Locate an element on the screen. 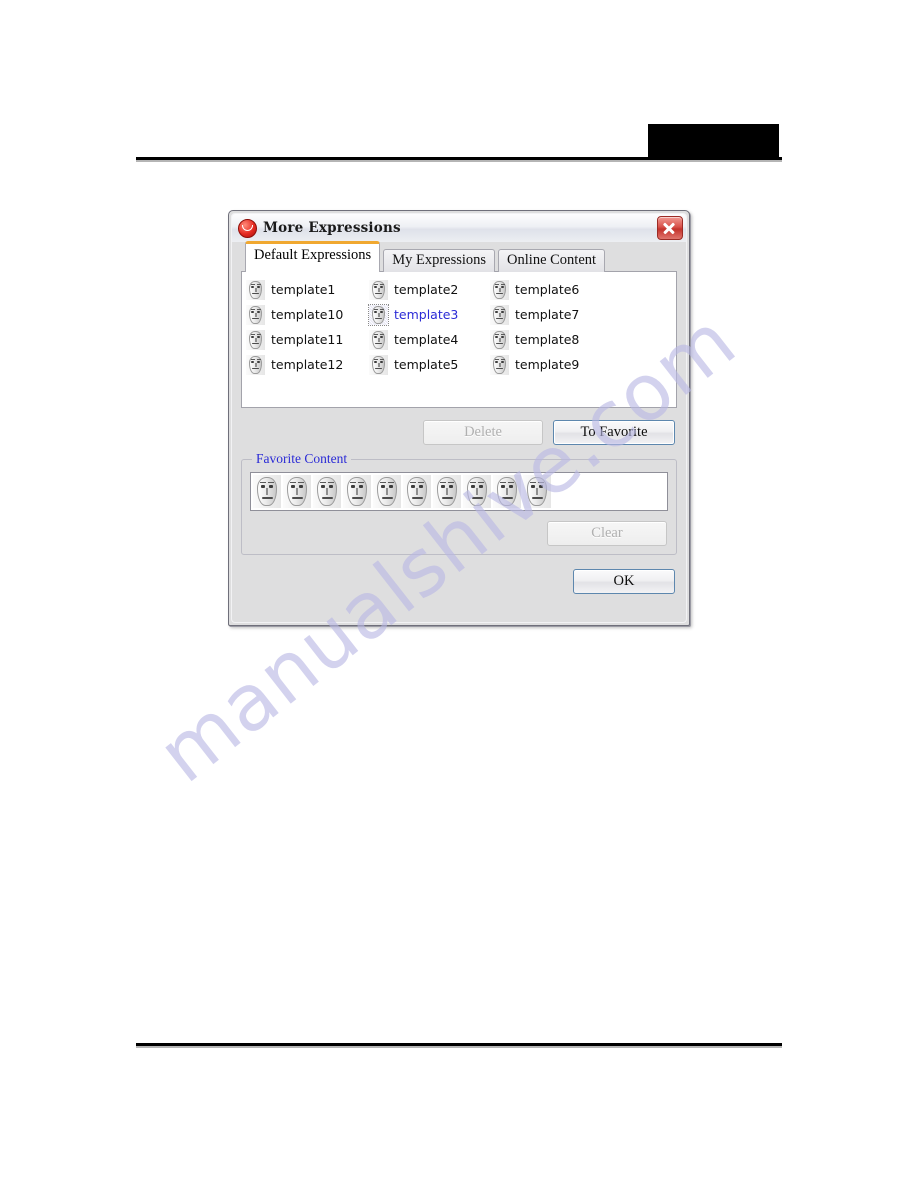  list-item-label: template12 is located at coordinates (307, 364).